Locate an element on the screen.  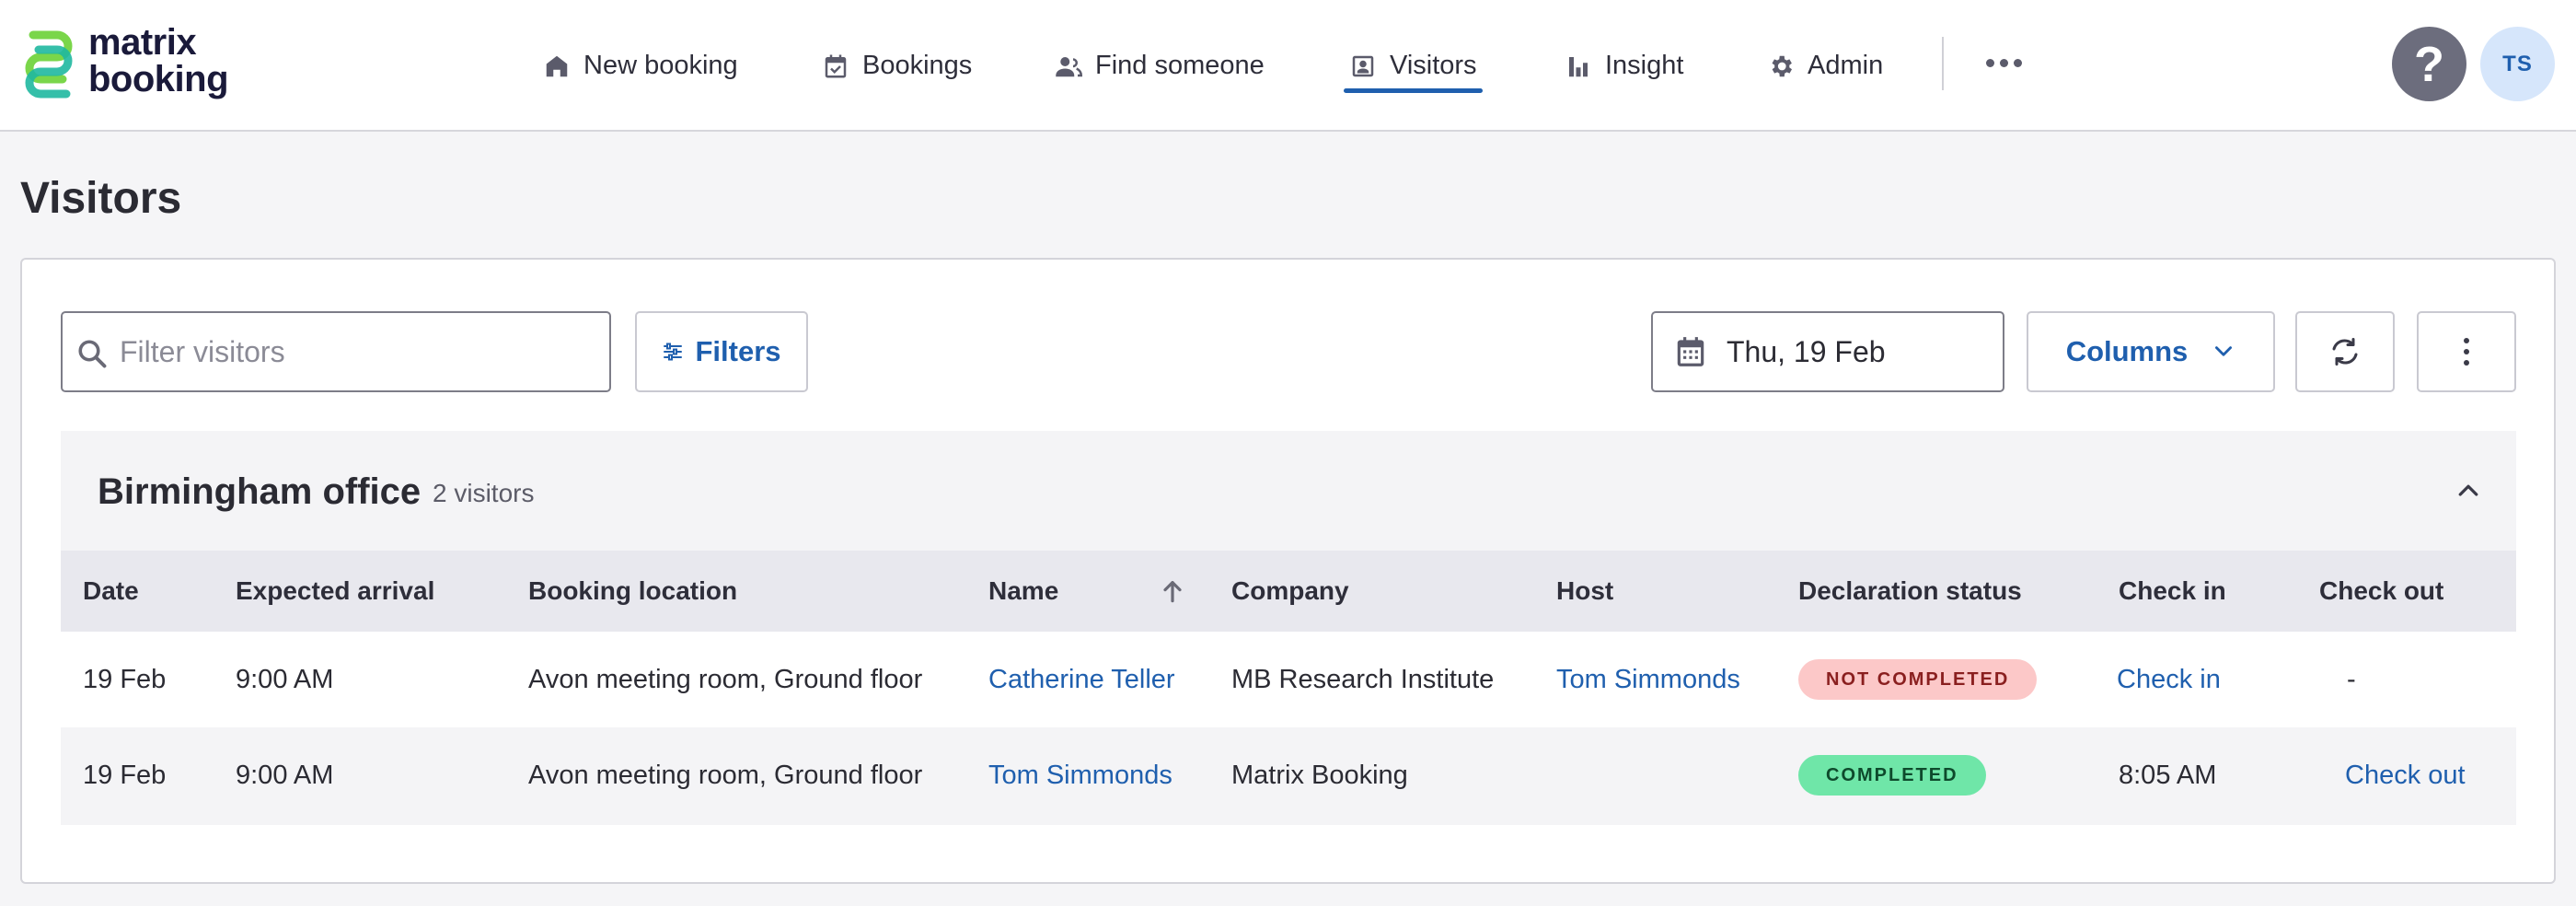
logo-line-2: booking is located at coordinates (158, 79).